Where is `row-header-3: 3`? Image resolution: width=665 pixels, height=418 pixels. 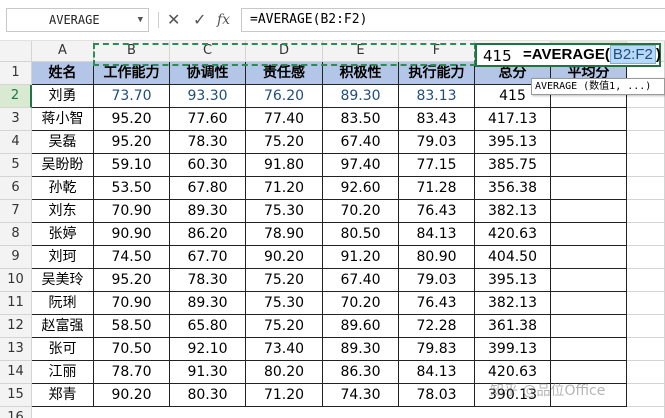
row-header-3: 3 is located at coordinates (16, 119).